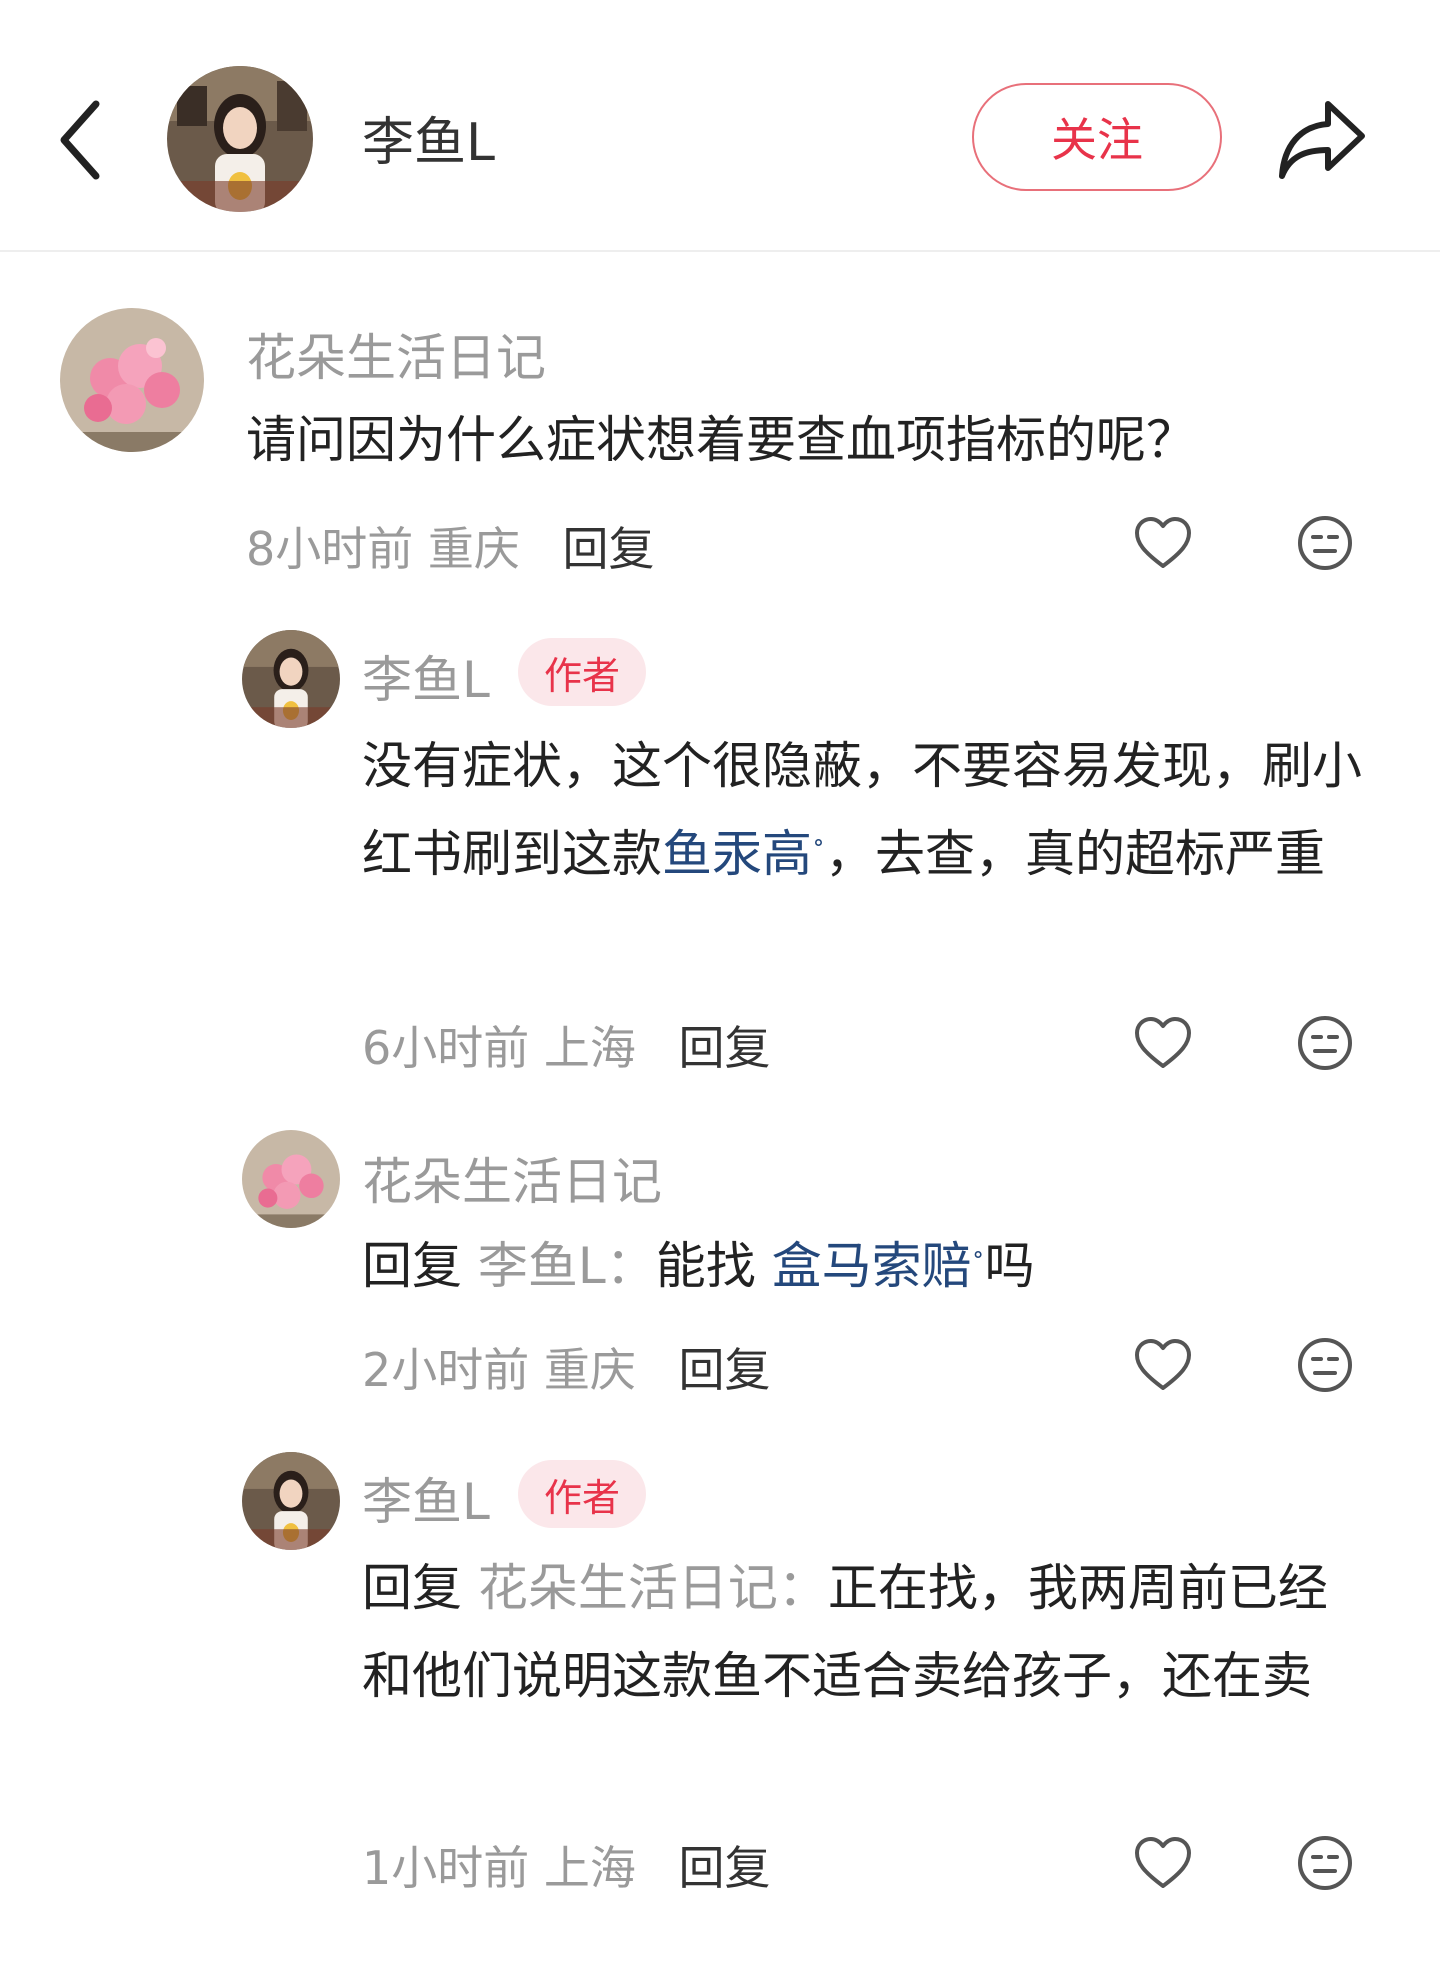  I want to click on comment-text: 回复 李鱼L：能找 盒马索赔˚吗, so click(867, 1266).